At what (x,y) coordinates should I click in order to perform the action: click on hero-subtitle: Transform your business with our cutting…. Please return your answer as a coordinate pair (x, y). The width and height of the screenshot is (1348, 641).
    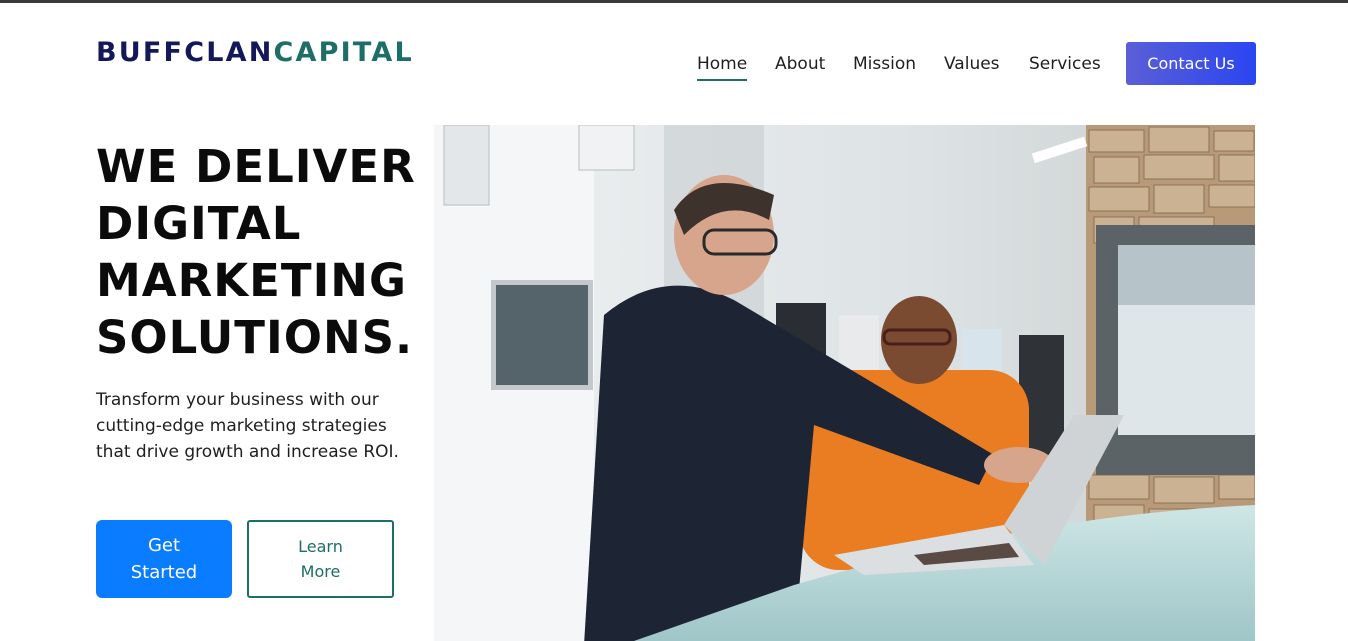
    Looking at the image, I should click on (247, 426).